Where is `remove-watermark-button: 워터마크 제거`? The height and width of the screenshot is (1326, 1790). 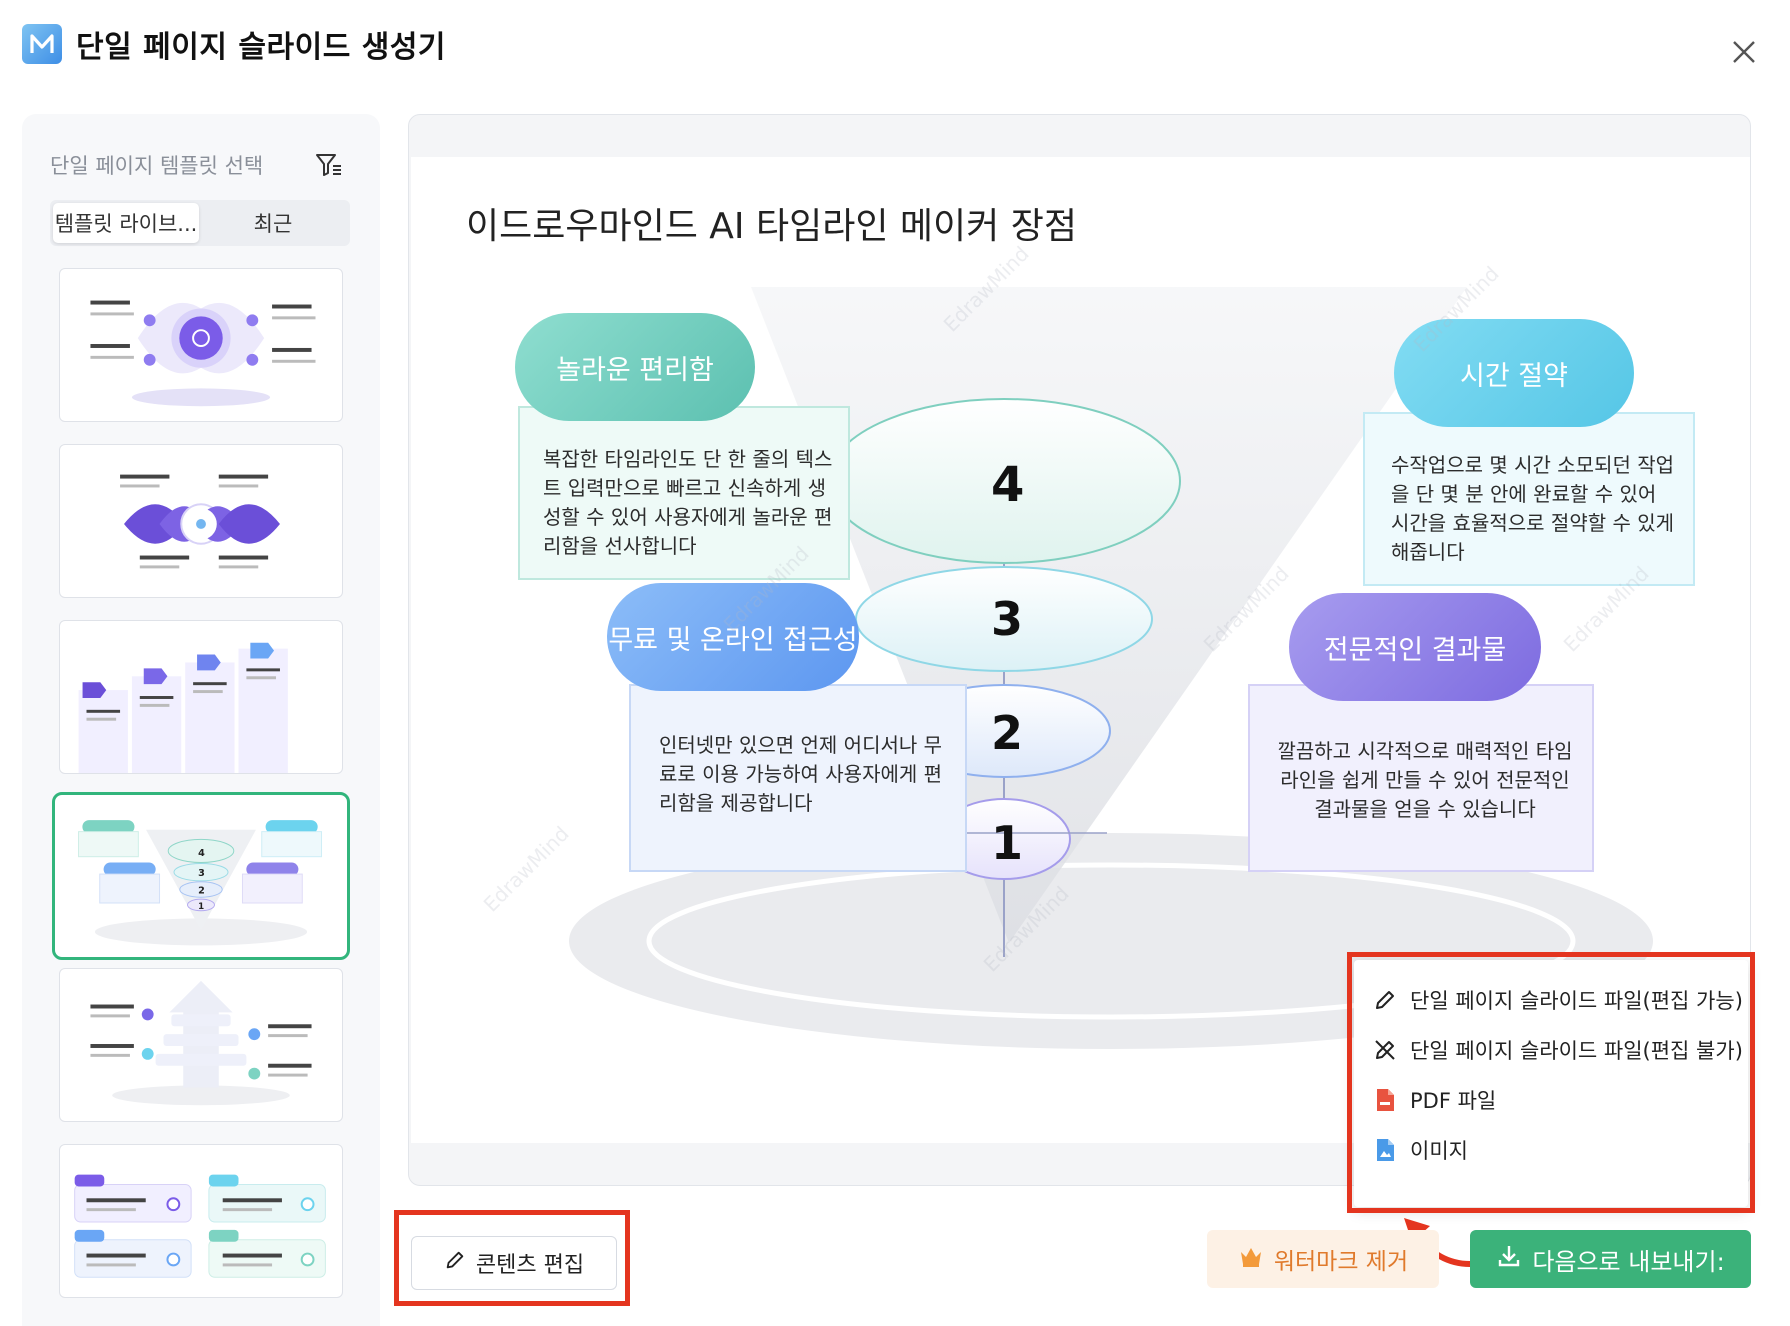 remove-watermark-button: 워터마크 제거 is located at coordinates (1323, 1259).